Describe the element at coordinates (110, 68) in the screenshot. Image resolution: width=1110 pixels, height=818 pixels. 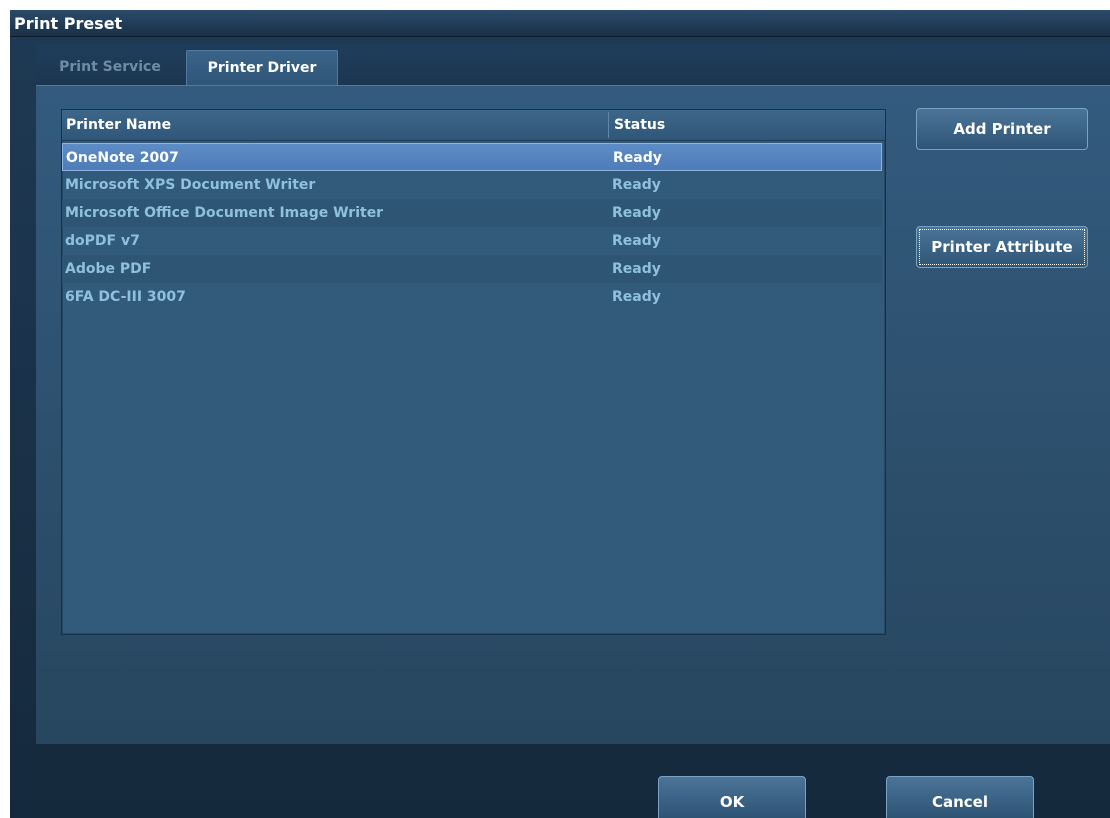
I see `tab-print-service: Print Service` at that location.